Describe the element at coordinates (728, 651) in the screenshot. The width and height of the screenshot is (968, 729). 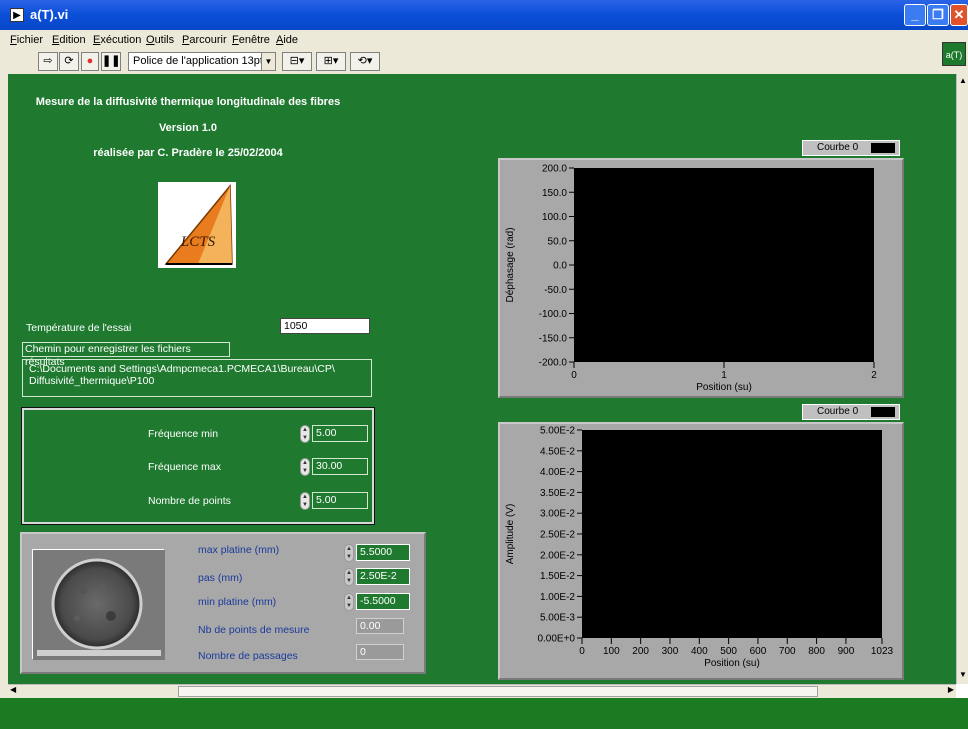
I see `x-tick-label: 500` at that location.